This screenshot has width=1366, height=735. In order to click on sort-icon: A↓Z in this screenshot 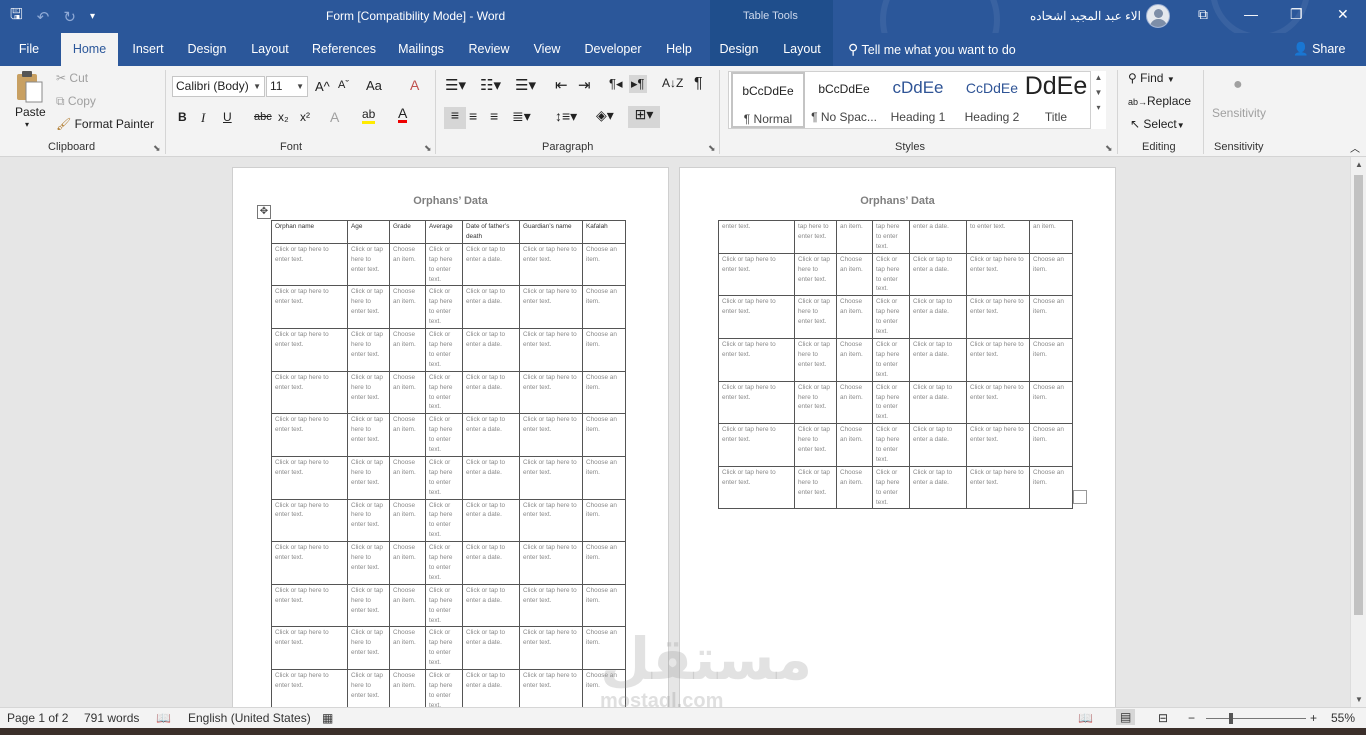, I will do `click(672, 83)`.